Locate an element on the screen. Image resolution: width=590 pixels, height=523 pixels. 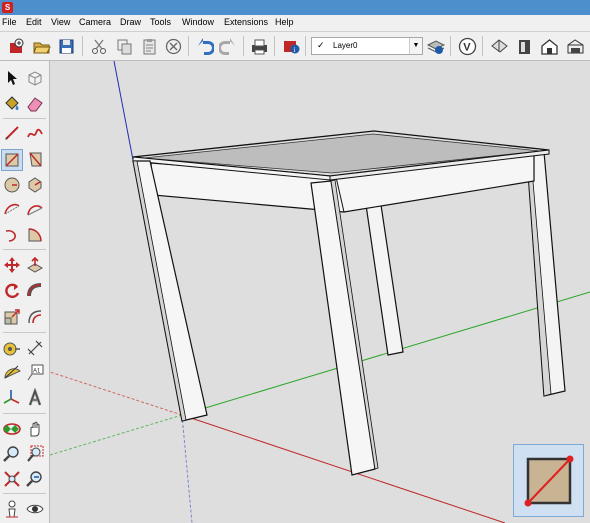
protractor-icon is located at coordinates (12, 373).